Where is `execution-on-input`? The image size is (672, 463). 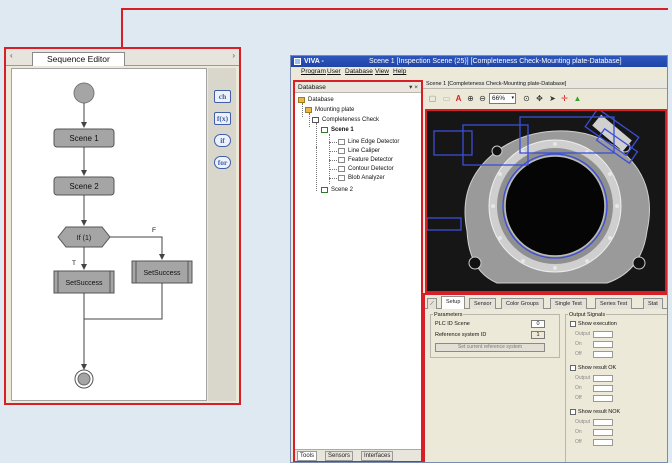
execution-on-input is located at coordinates (603, 344).